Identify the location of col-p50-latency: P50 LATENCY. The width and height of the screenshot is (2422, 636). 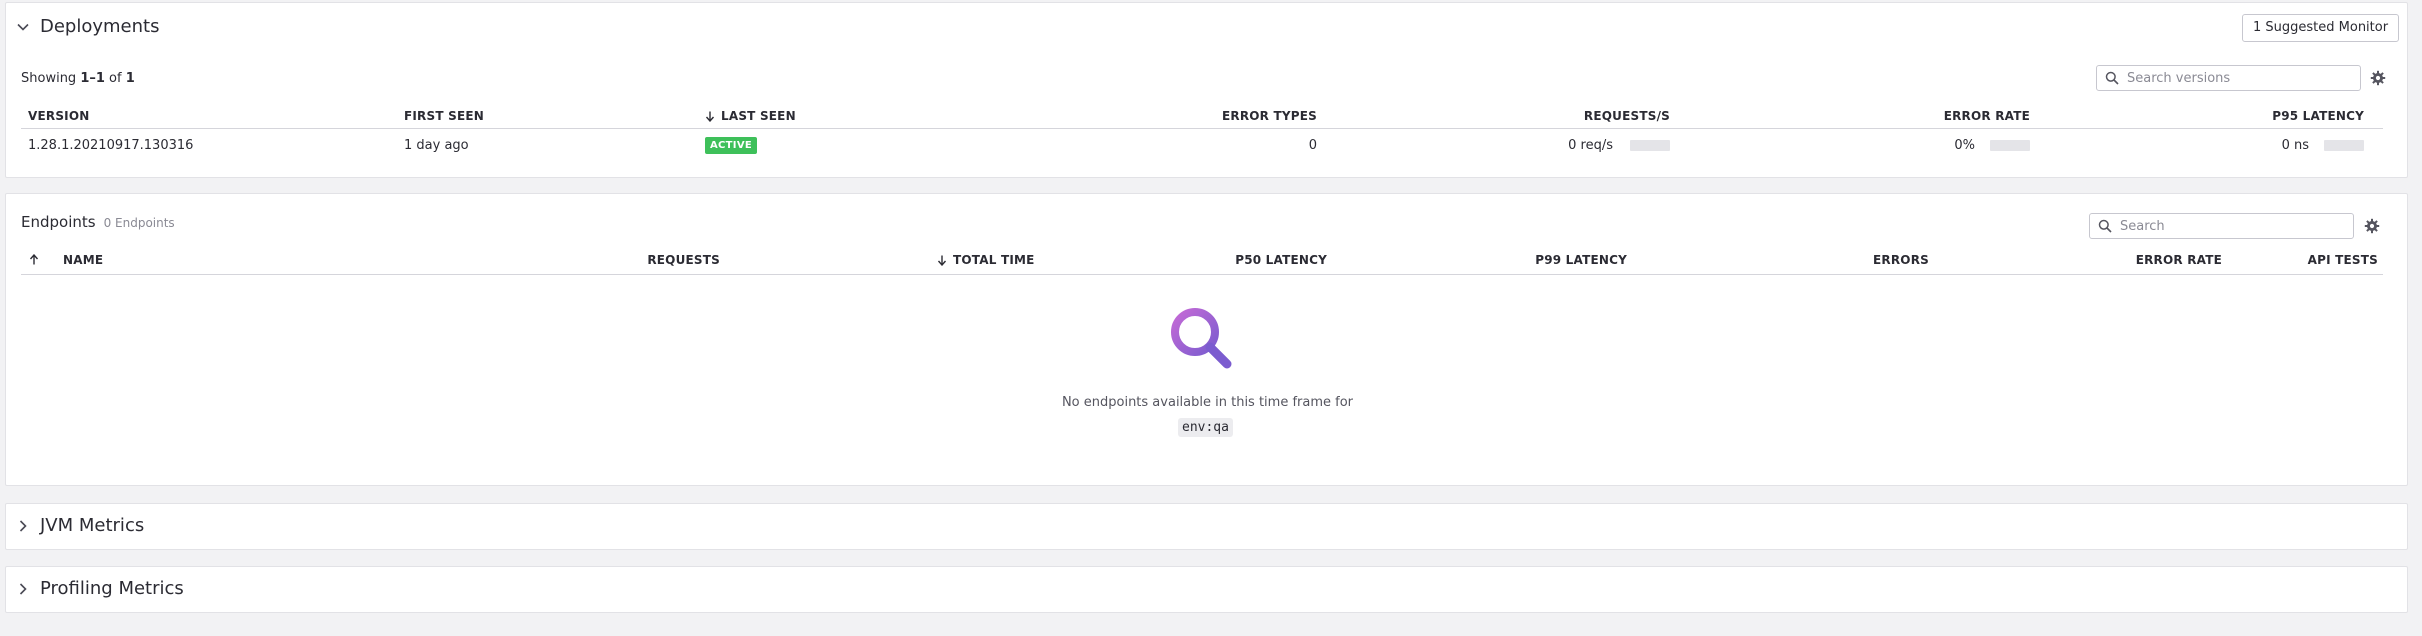
(1281, 260).